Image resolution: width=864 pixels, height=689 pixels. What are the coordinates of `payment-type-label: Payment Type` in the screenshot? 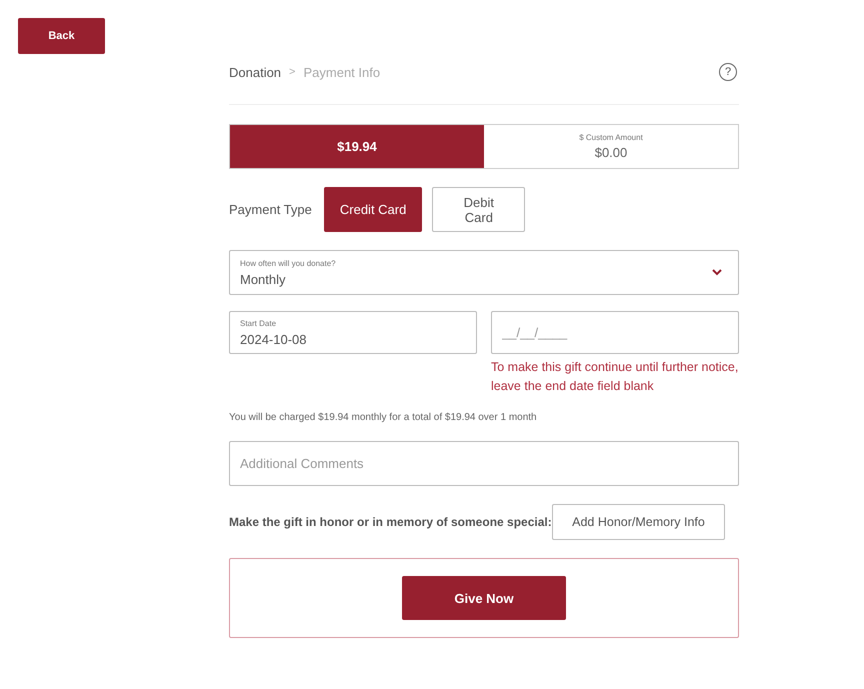 It's located at (270, 209).